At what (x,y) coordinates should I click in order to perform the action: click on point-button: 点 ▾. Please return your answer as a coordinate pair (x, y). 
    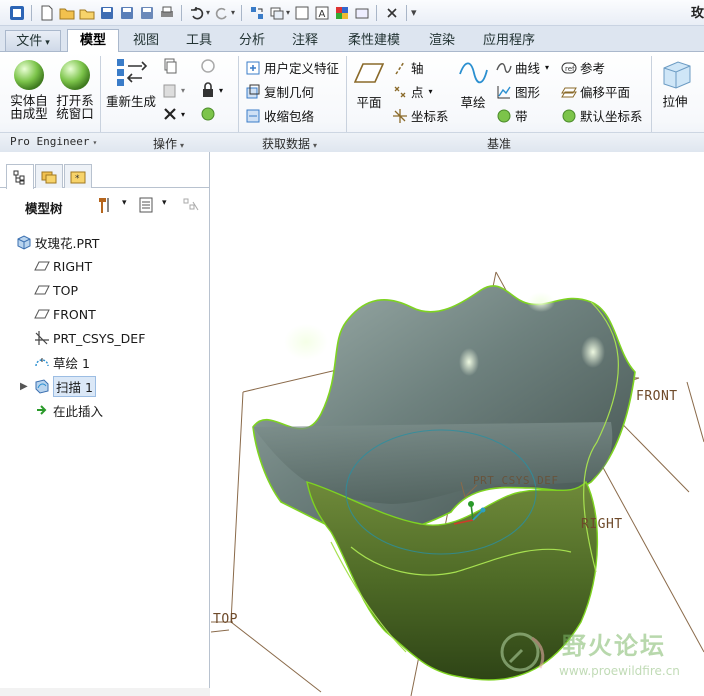
    Looking at the image, I should click on (412, 91).